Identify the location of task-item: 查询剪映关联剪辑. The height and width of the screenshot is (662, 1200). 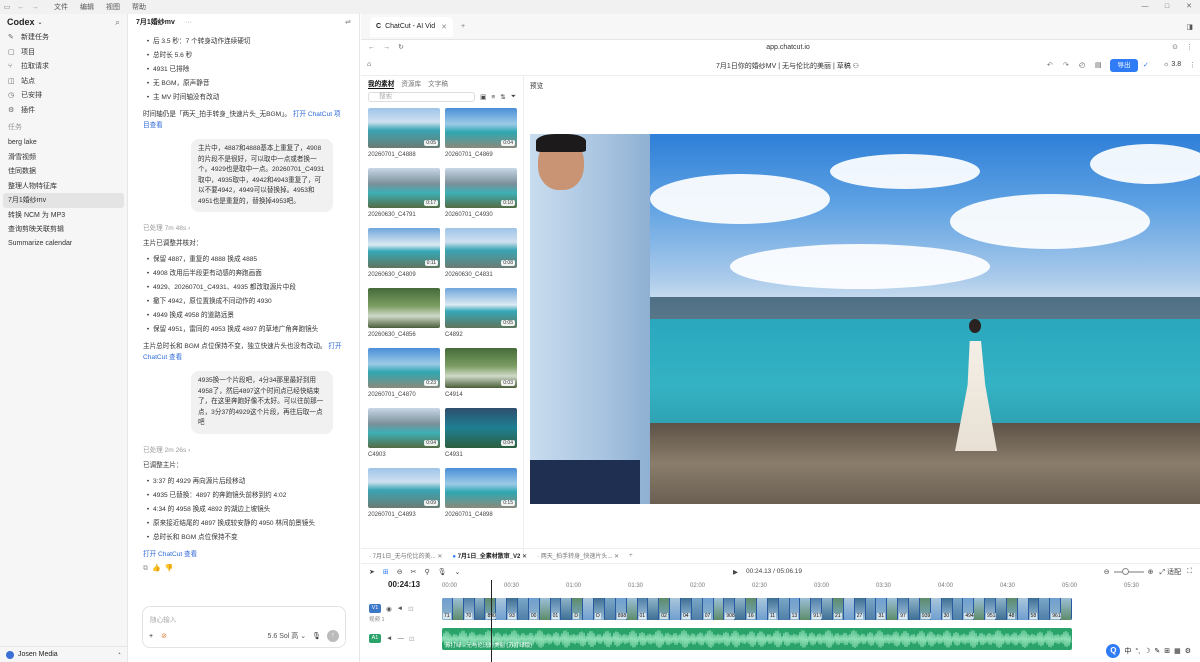
(63, 229).